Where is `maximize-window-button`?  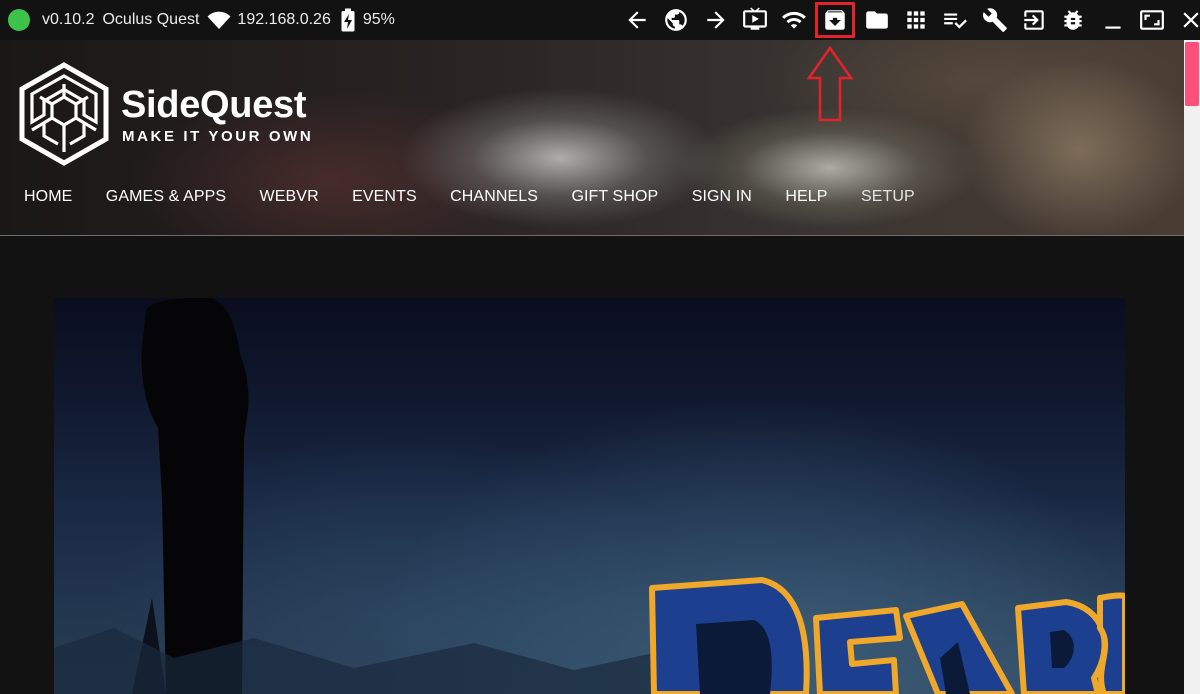
maximize-window-button is located at coordinates (1152, 20).